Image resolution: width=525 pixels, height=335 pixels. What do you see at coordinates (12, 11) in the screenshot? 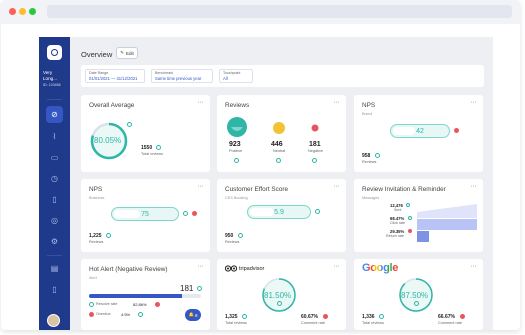
I see `close-window-dot` at bounding box center [12, 11].